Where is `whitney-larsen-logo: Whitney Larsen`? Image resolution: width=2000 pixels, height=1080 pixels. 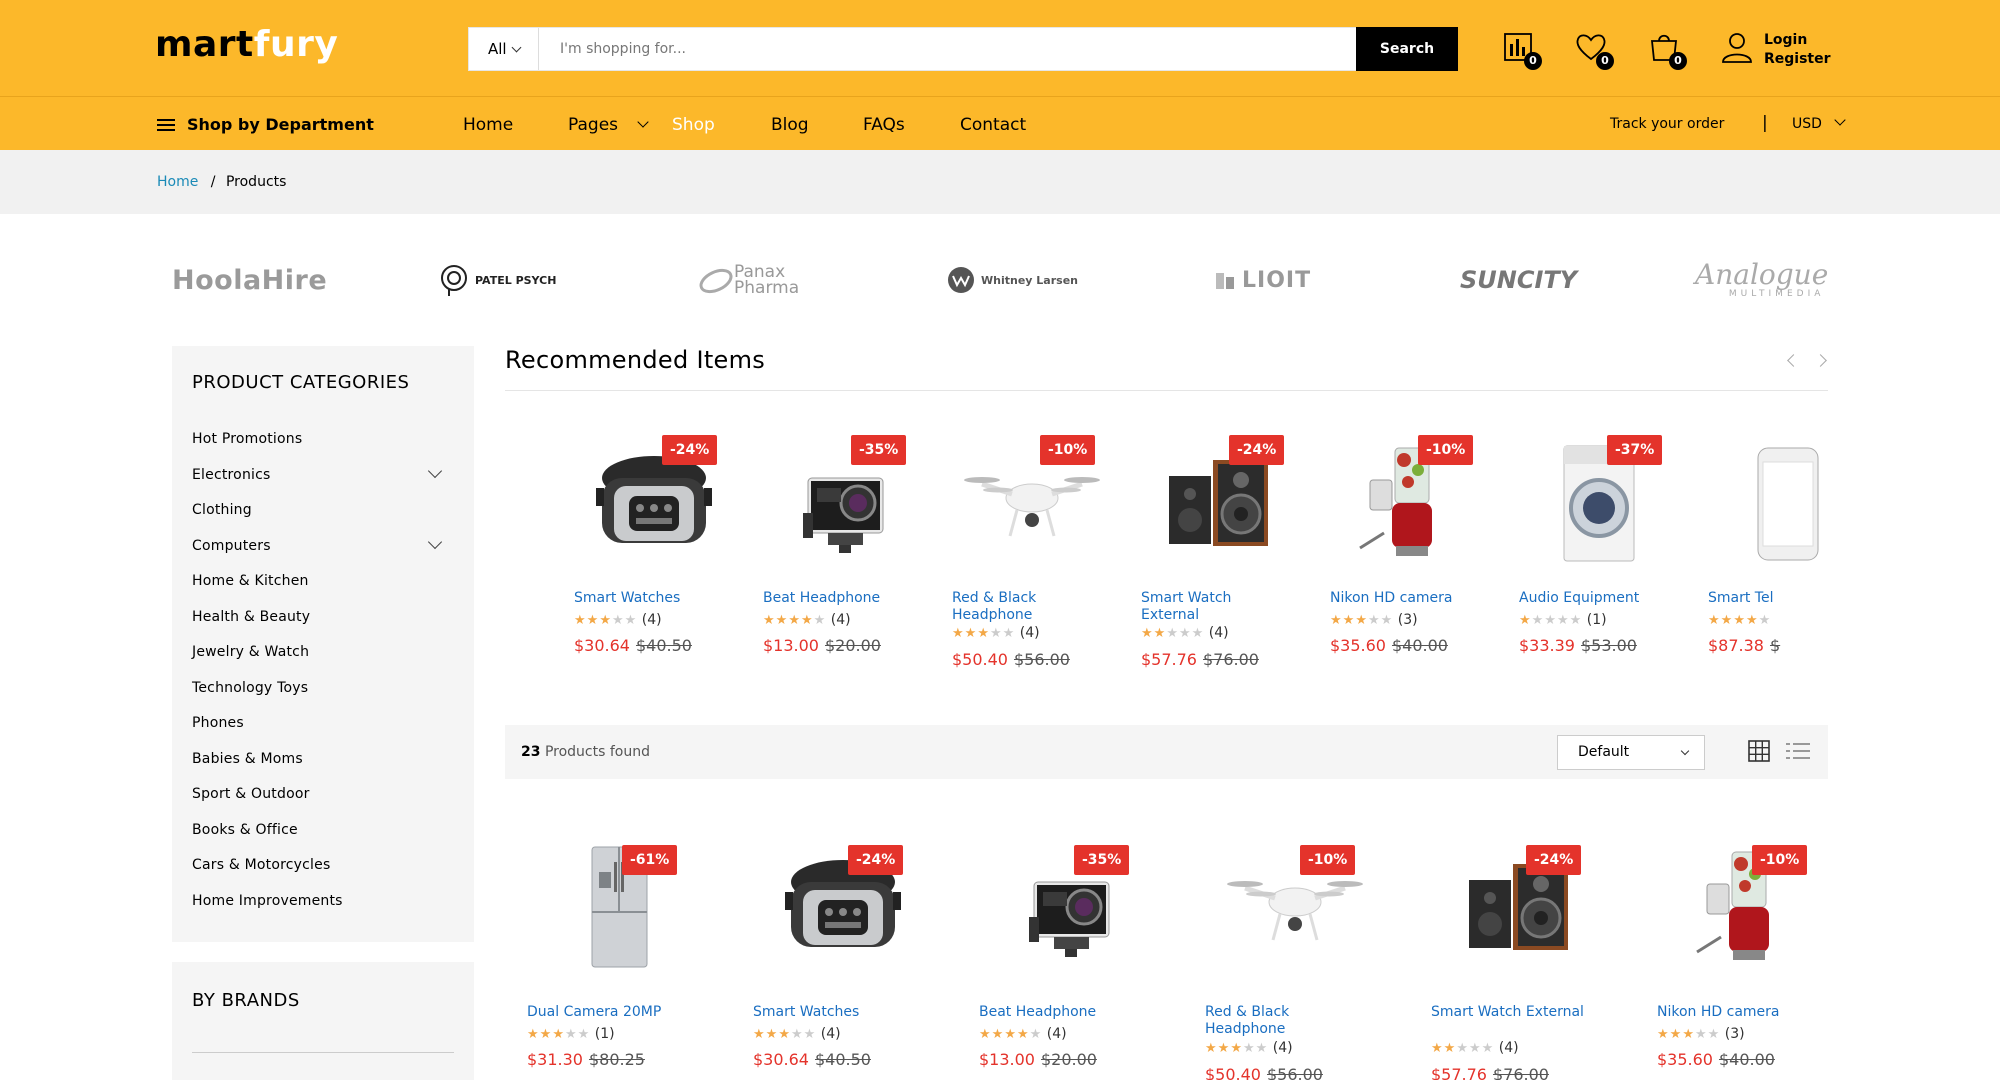
whitney-larsen-logo: Whitney Larsen is located at coordinates (1012, 280).